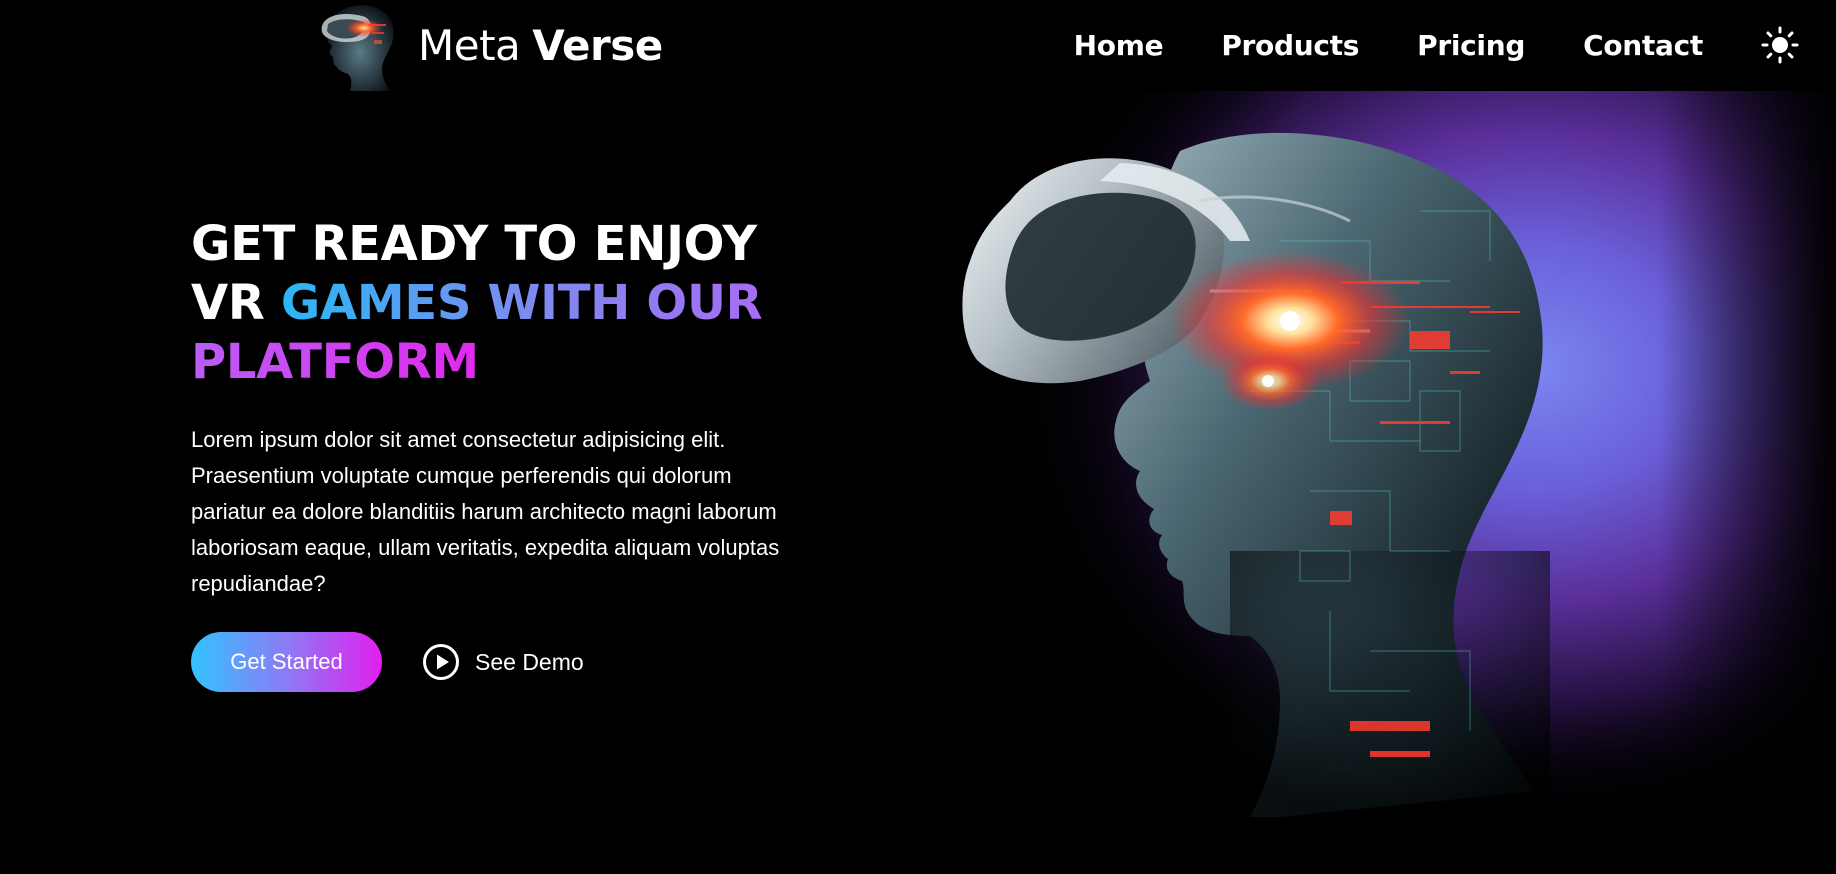 The width and height of the screenshot is (1836, 874). I want to click on hero-title-line3-gradient: PLATFORM, so click(335, 362).